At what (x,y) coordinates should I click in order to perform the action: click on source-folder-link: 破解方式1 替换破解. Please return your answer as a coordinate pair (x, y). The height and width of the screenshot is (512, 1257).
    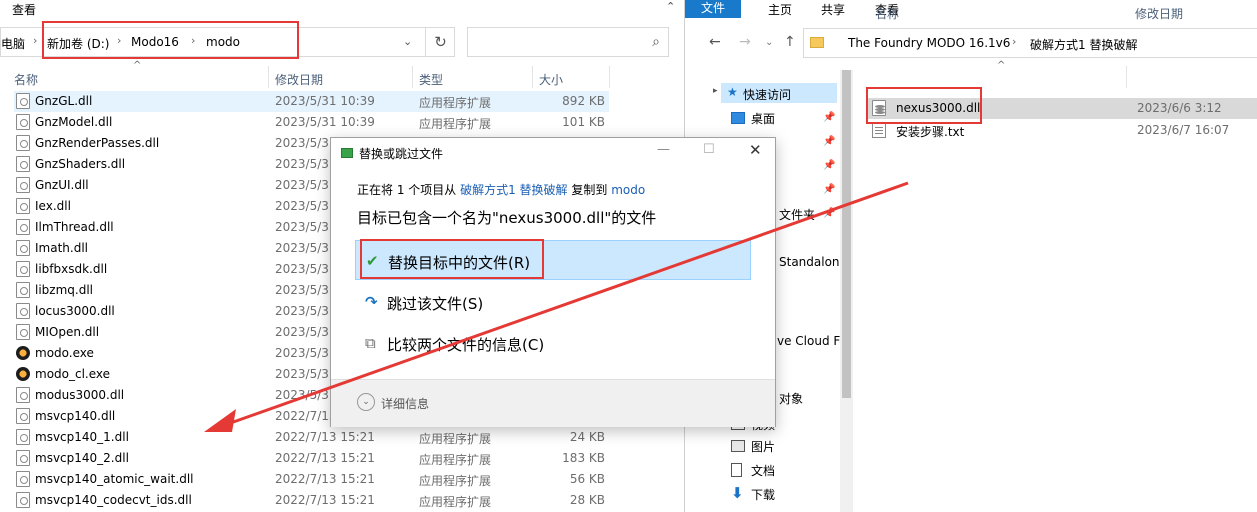
    Looking at the image, I should click on (513, 190).